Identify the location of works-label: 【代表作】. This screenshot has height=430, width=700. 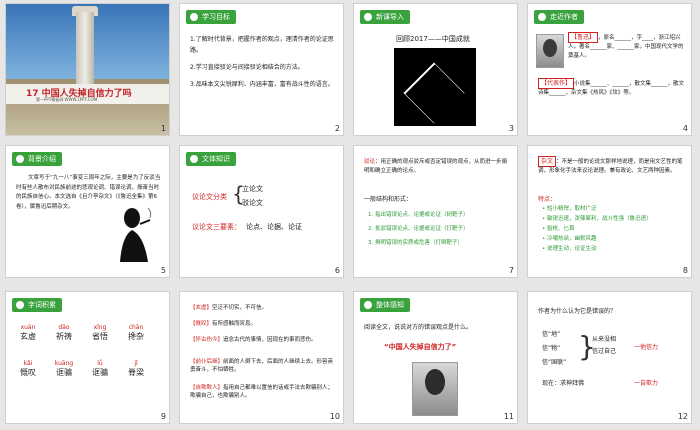
(556, 83).